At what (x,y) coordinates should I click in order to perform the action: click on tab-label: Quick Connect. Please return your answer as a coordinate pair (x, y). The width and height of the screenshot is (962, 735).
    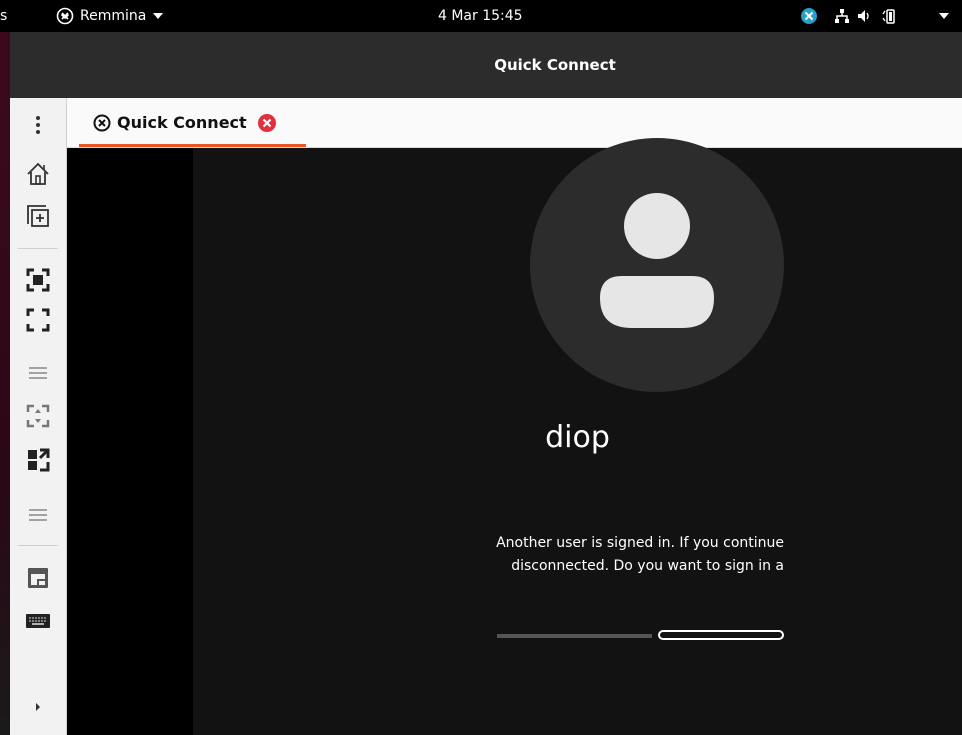
    Looking at the image, I should click on (182, 122).